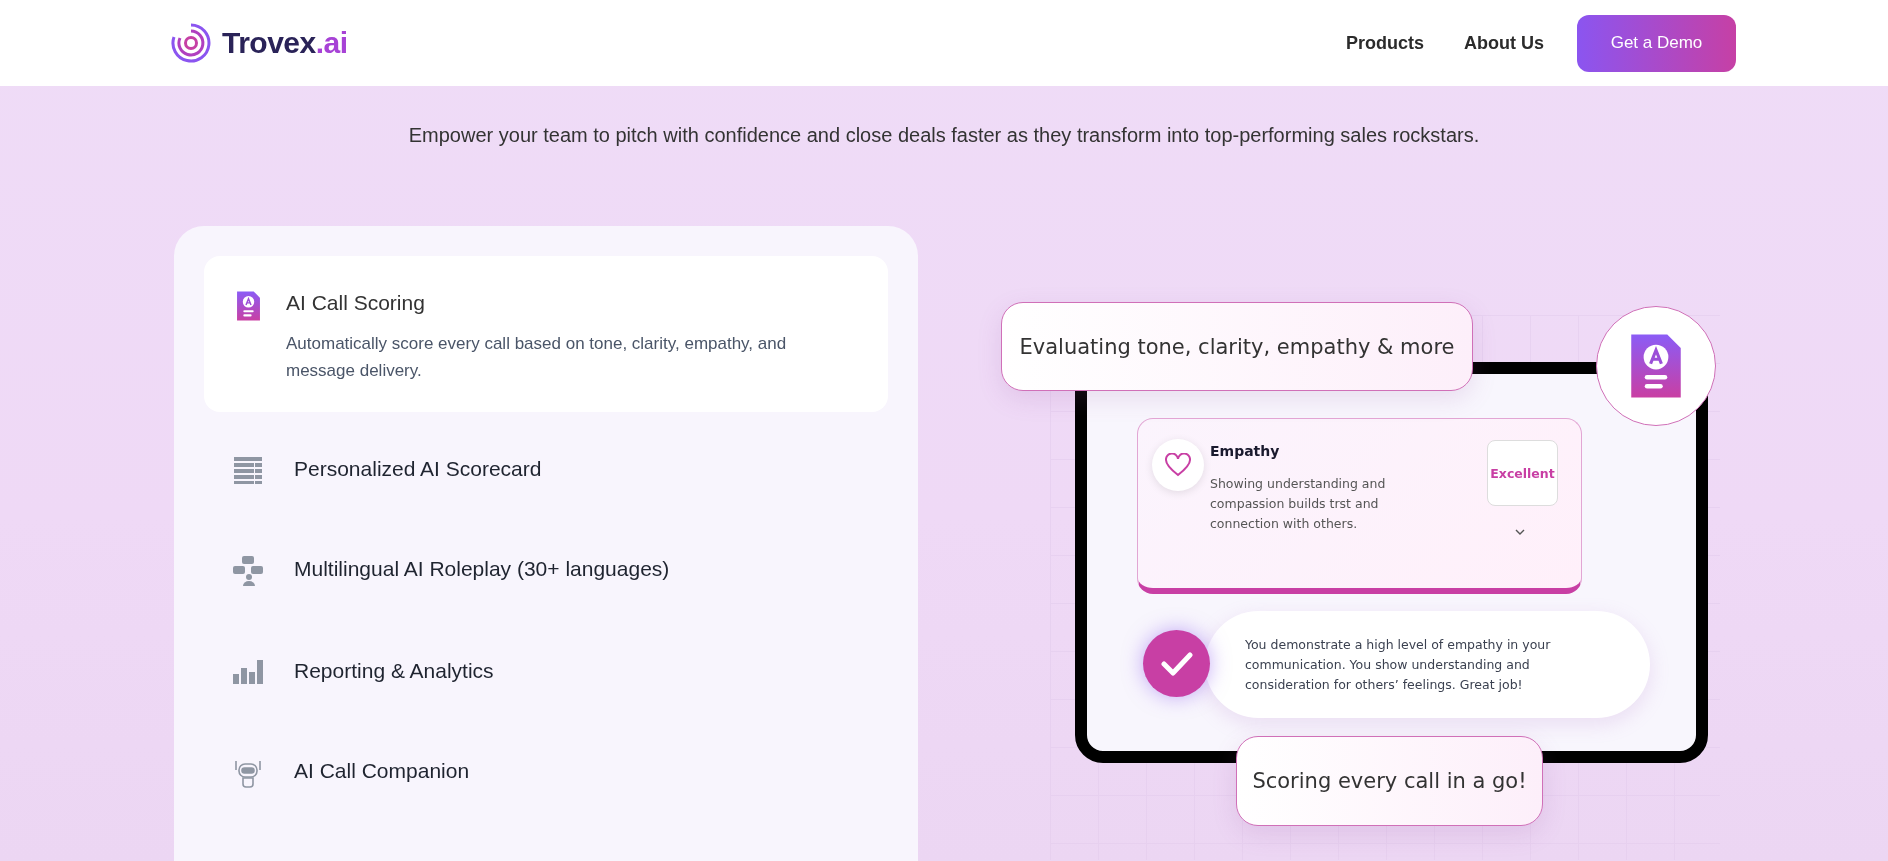 The image size is (1888, 861). What do you see at coordinates (1504, 43) in the screenshot?
I see `nav-link: About Us` at bounding box center [1504, 43].